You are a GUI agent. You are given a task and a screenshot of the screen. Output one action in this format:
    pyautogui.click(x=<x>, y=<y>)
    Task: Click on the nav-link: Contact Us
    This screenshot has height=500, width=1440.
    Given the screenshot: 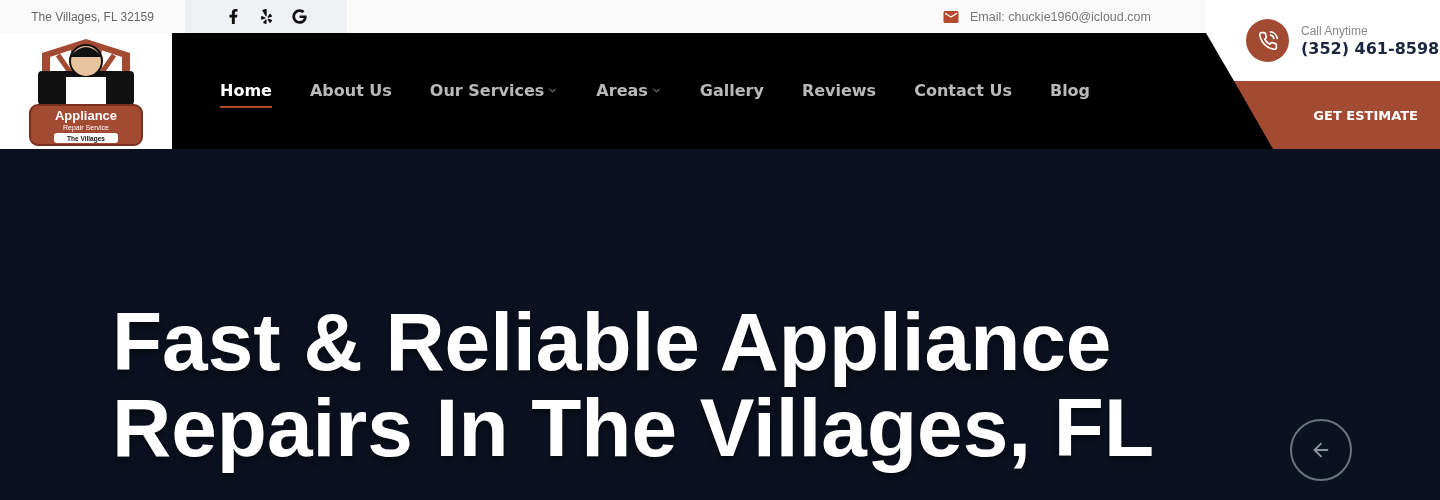 What is the action you would take?
    pyautogui.click(x=963, y=91)
    